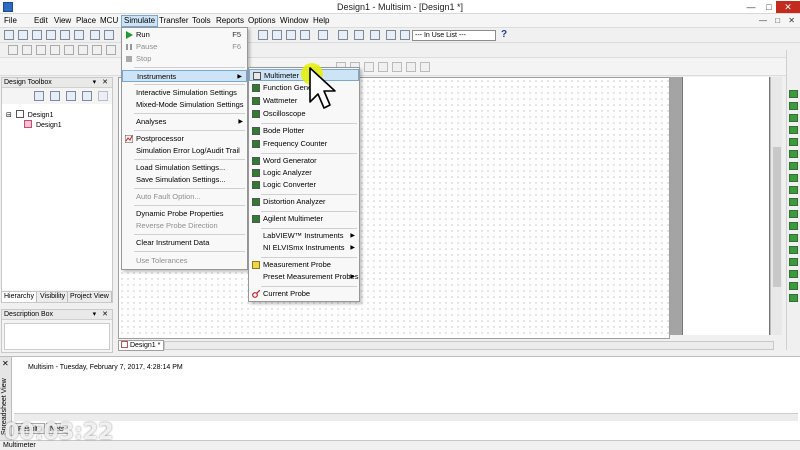 This screenshot has height=450, width=800. What do you see at coordinates (90, 297) in the screenshot?
I see `tab-project-view: Project View` at bounding box center [90, 297].